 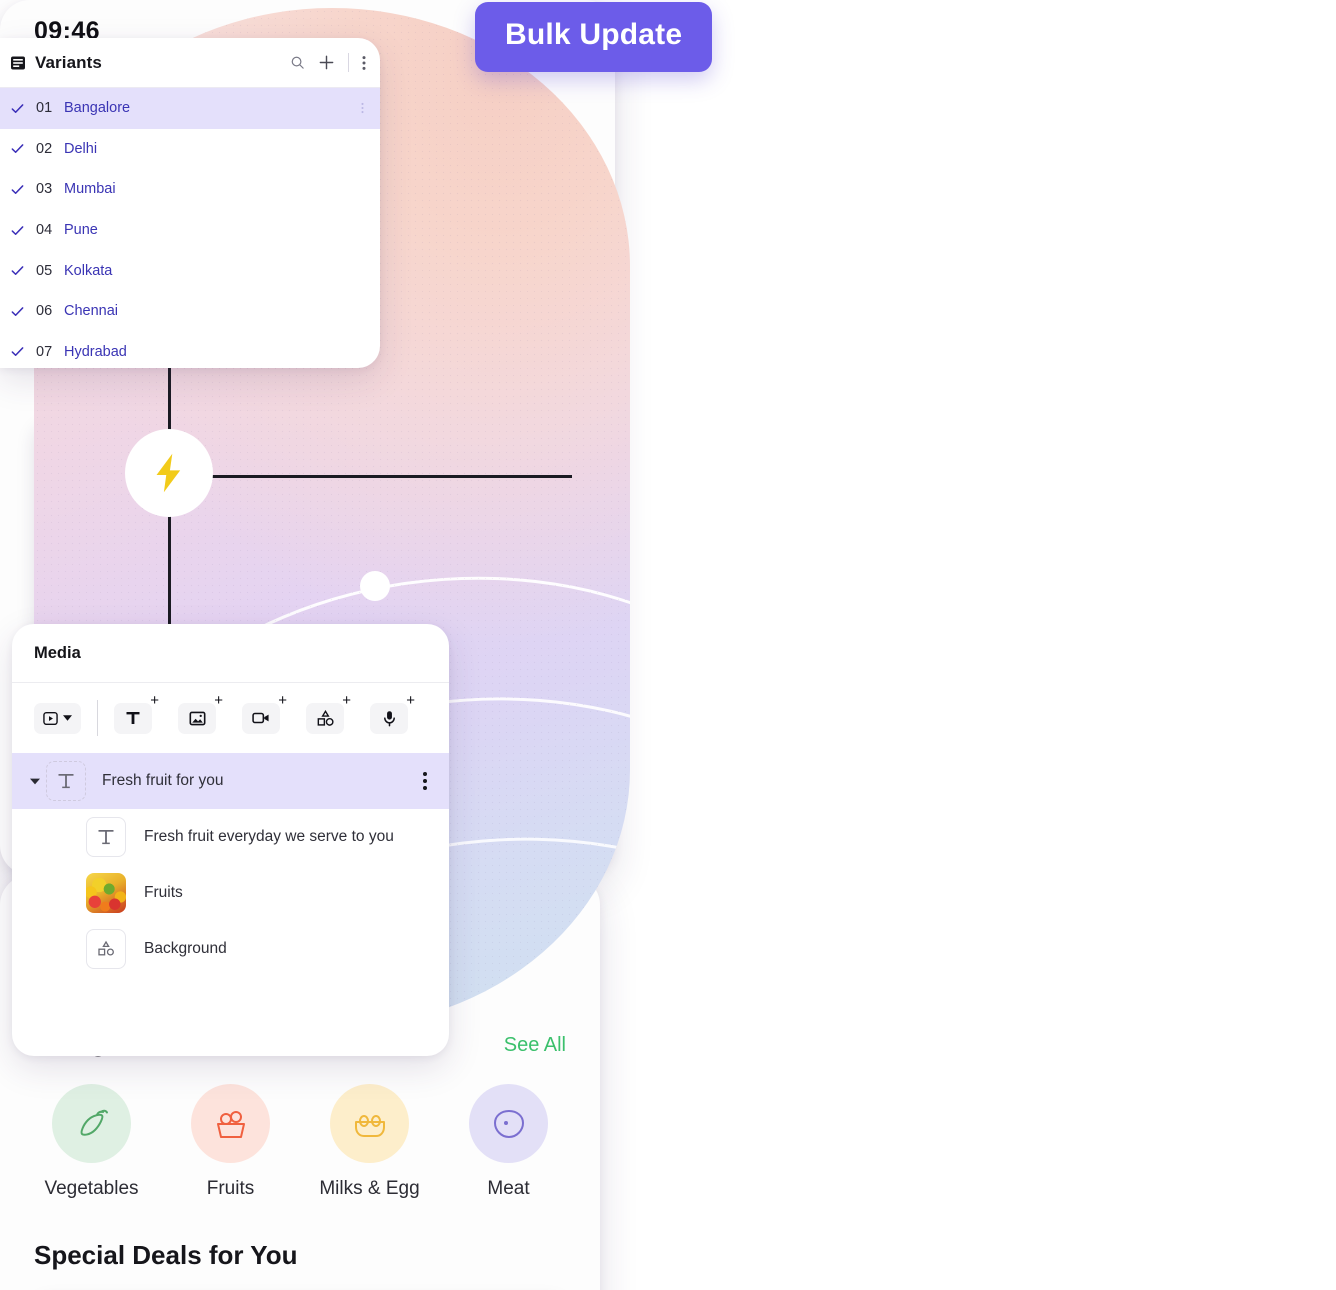 I want to click on lightning-bolt-badge, so click(x=169, y=473).